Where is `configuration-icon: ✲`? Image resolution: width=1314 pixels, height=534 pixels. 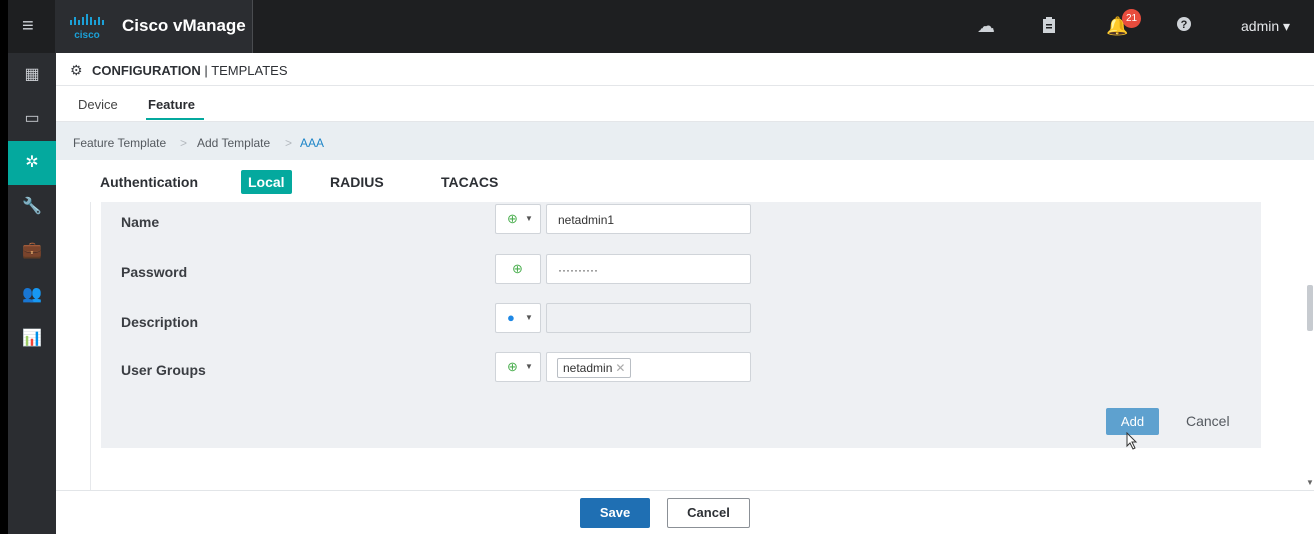 configuration-icon: ✲ is located at coordinates (32, 163).